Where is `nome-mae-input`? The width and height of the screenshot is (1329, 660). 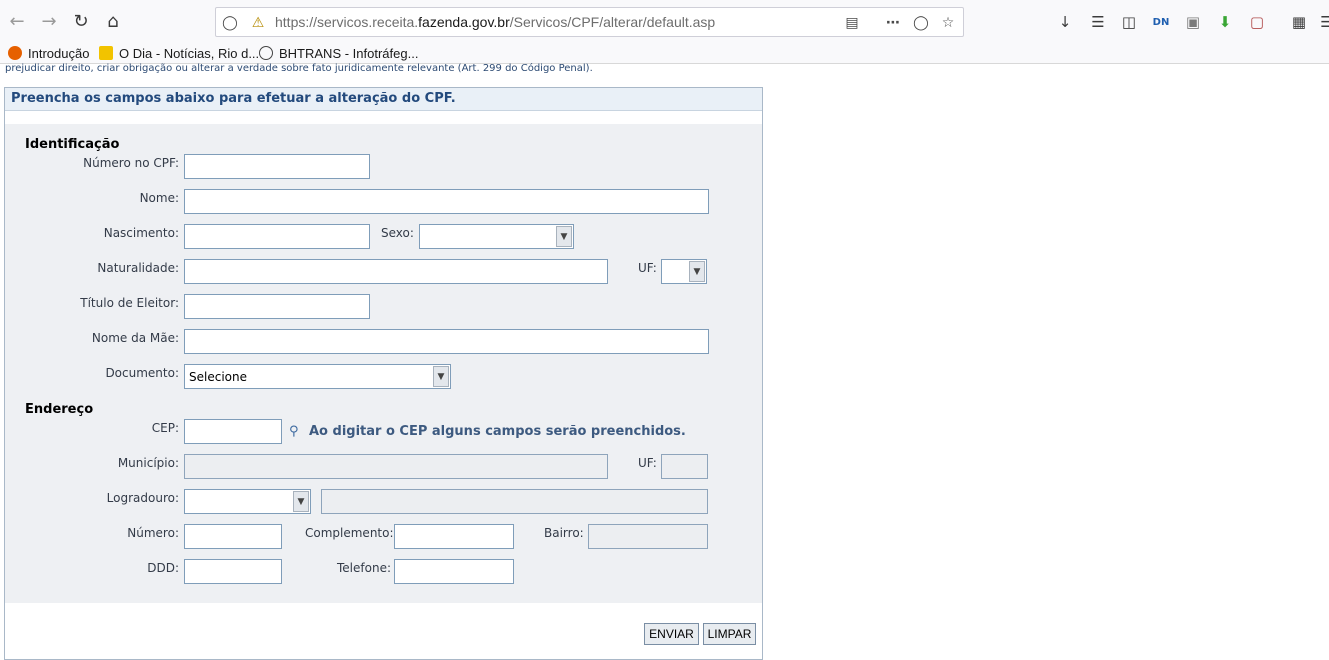
nome-mae-input is located at coordinates (446, 341).